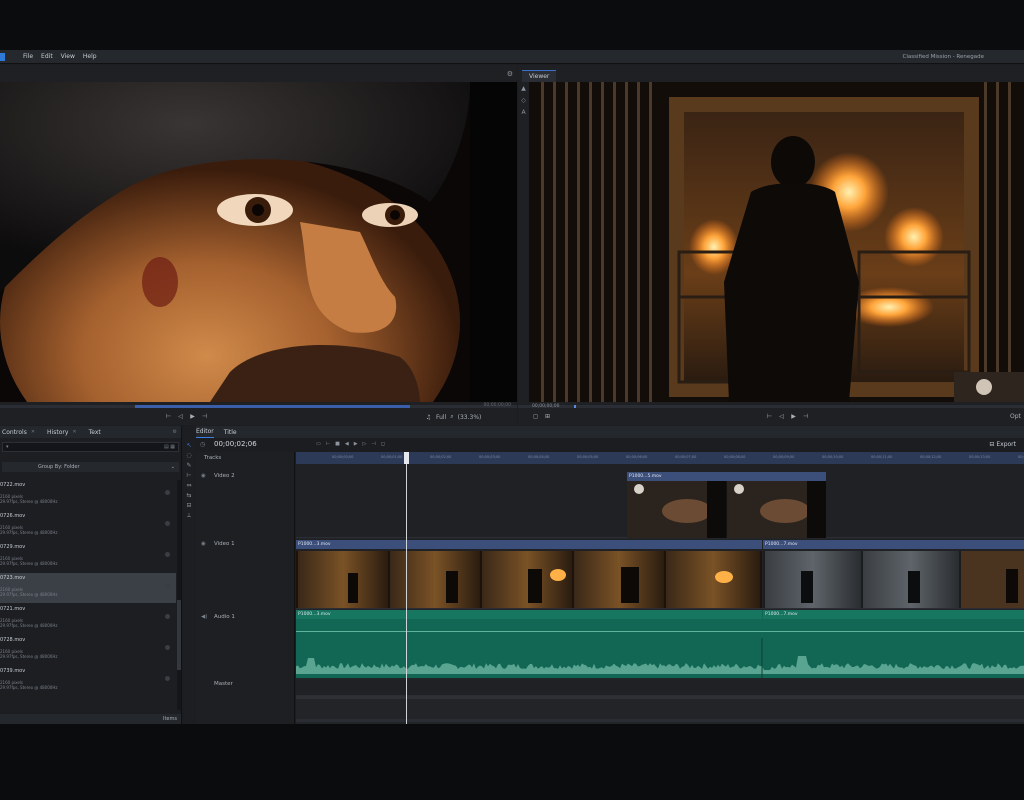  I want to click on trimmer-scrubber, so click(258, 406).